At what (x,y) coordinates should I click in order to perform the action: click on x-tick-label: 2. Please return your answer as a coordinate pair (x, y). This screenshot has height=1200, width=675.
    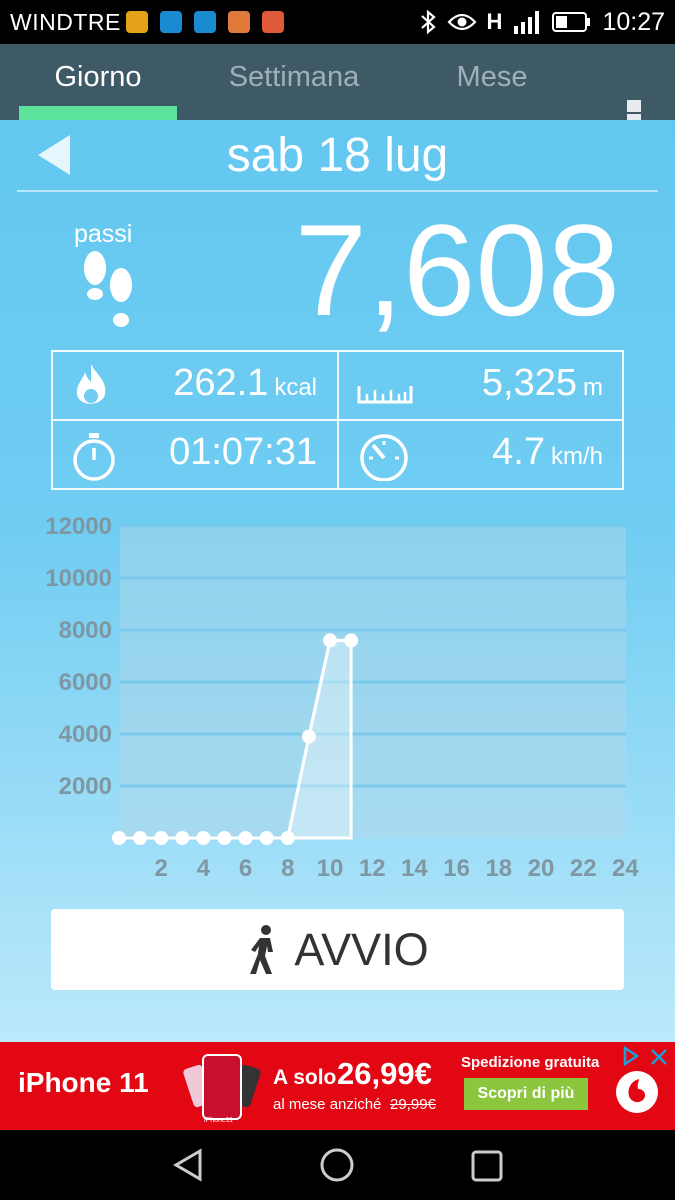
    Looking at the image, I should click on (161, 868).